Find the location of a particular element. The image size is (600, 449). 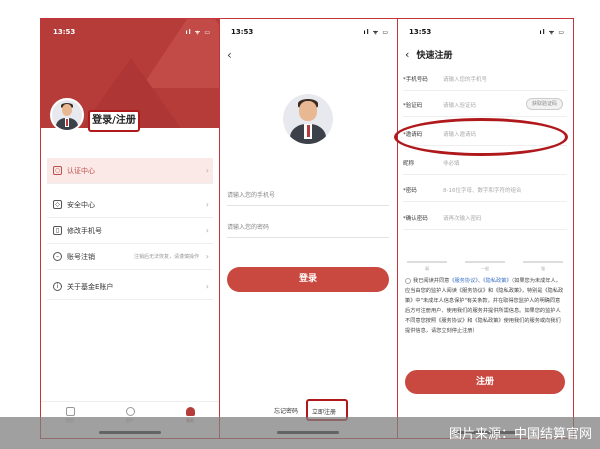

menu-item-certification: ○ 认证中心 › is located at coordinates (130, 171).